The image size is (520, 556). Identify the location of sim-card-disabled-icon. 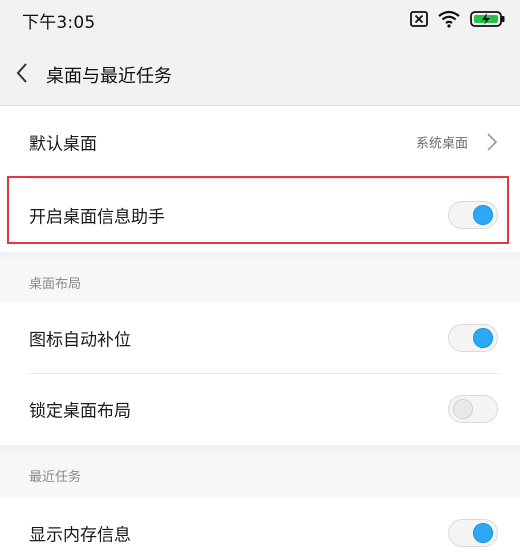
(419, 19).